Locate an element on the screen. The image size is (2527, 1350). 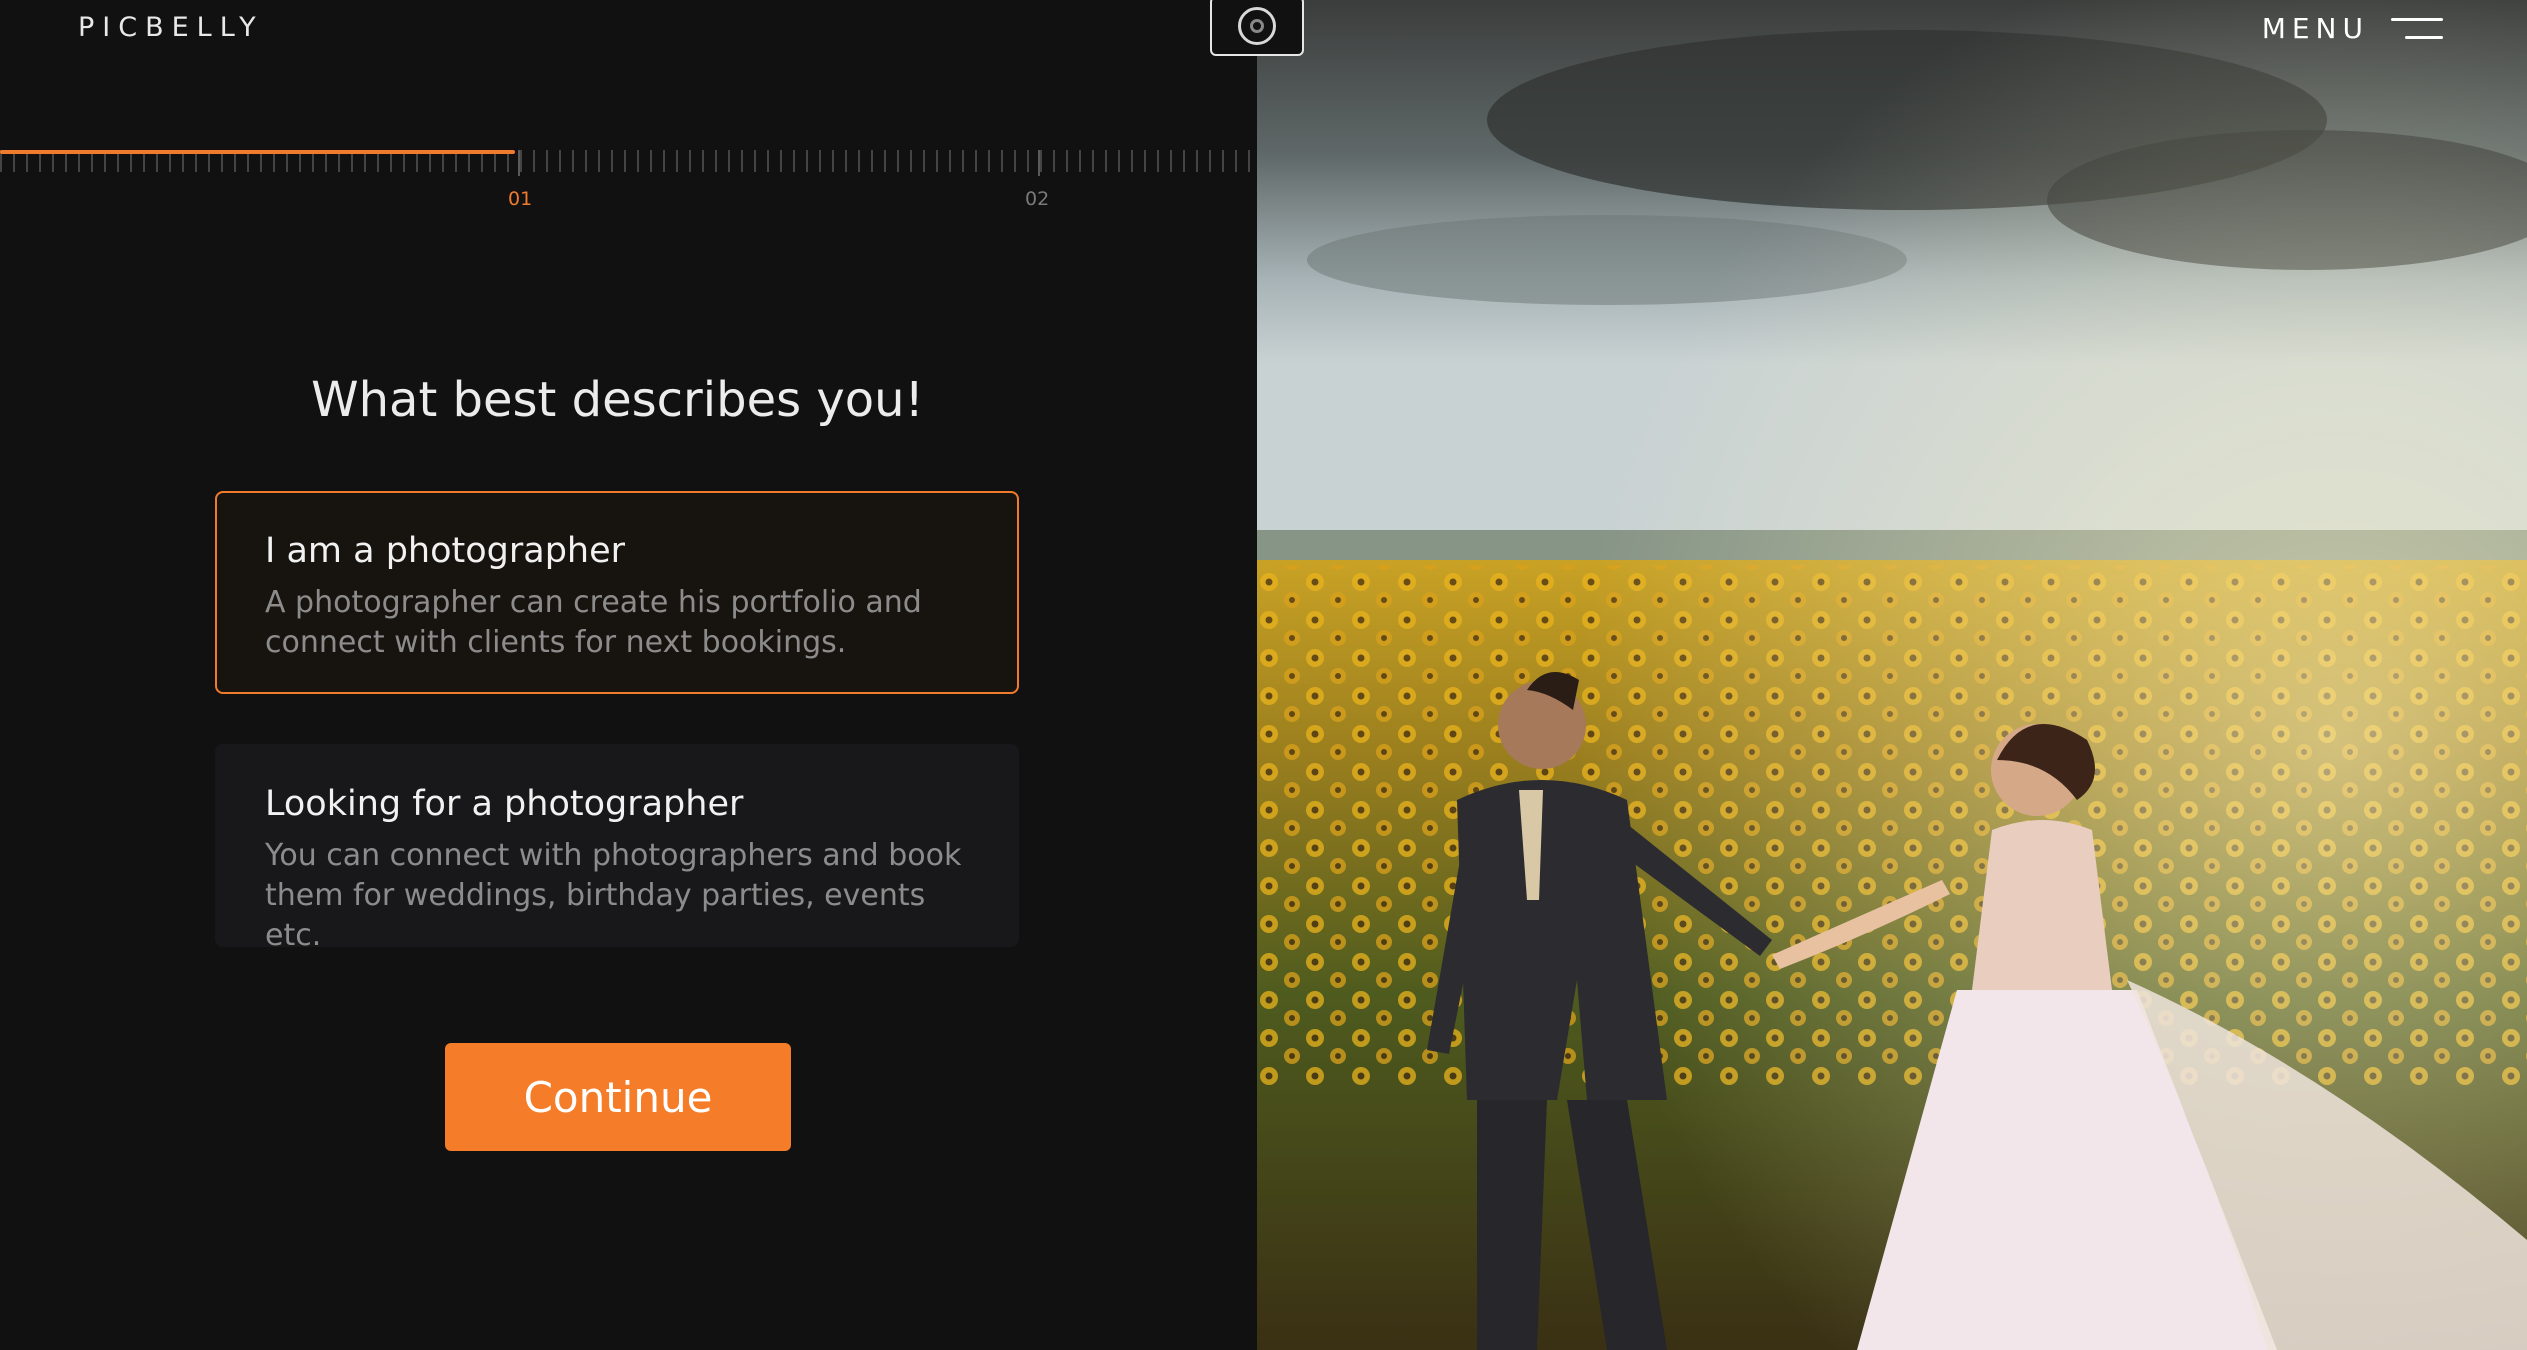
camera-icon is located at coordinates (1257, 28).